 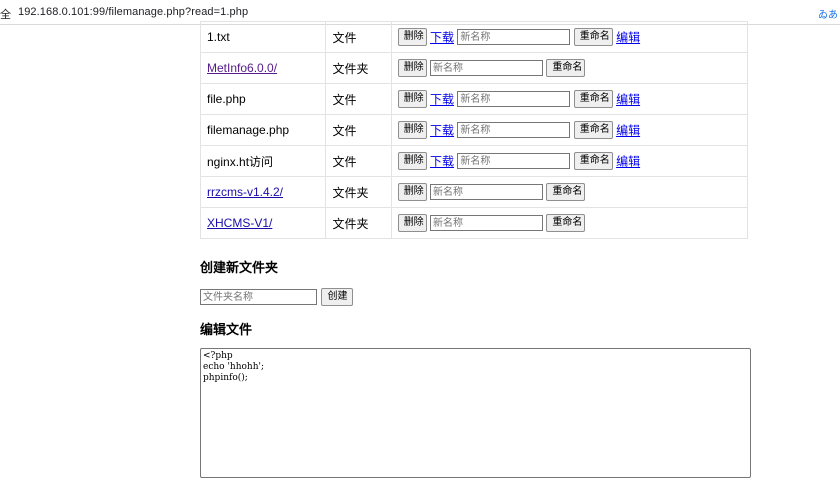 What do you see at coordinates (263, 99) in the screenshot?
I see `file-name-cell: file.php` at bounding box center [263, 99].